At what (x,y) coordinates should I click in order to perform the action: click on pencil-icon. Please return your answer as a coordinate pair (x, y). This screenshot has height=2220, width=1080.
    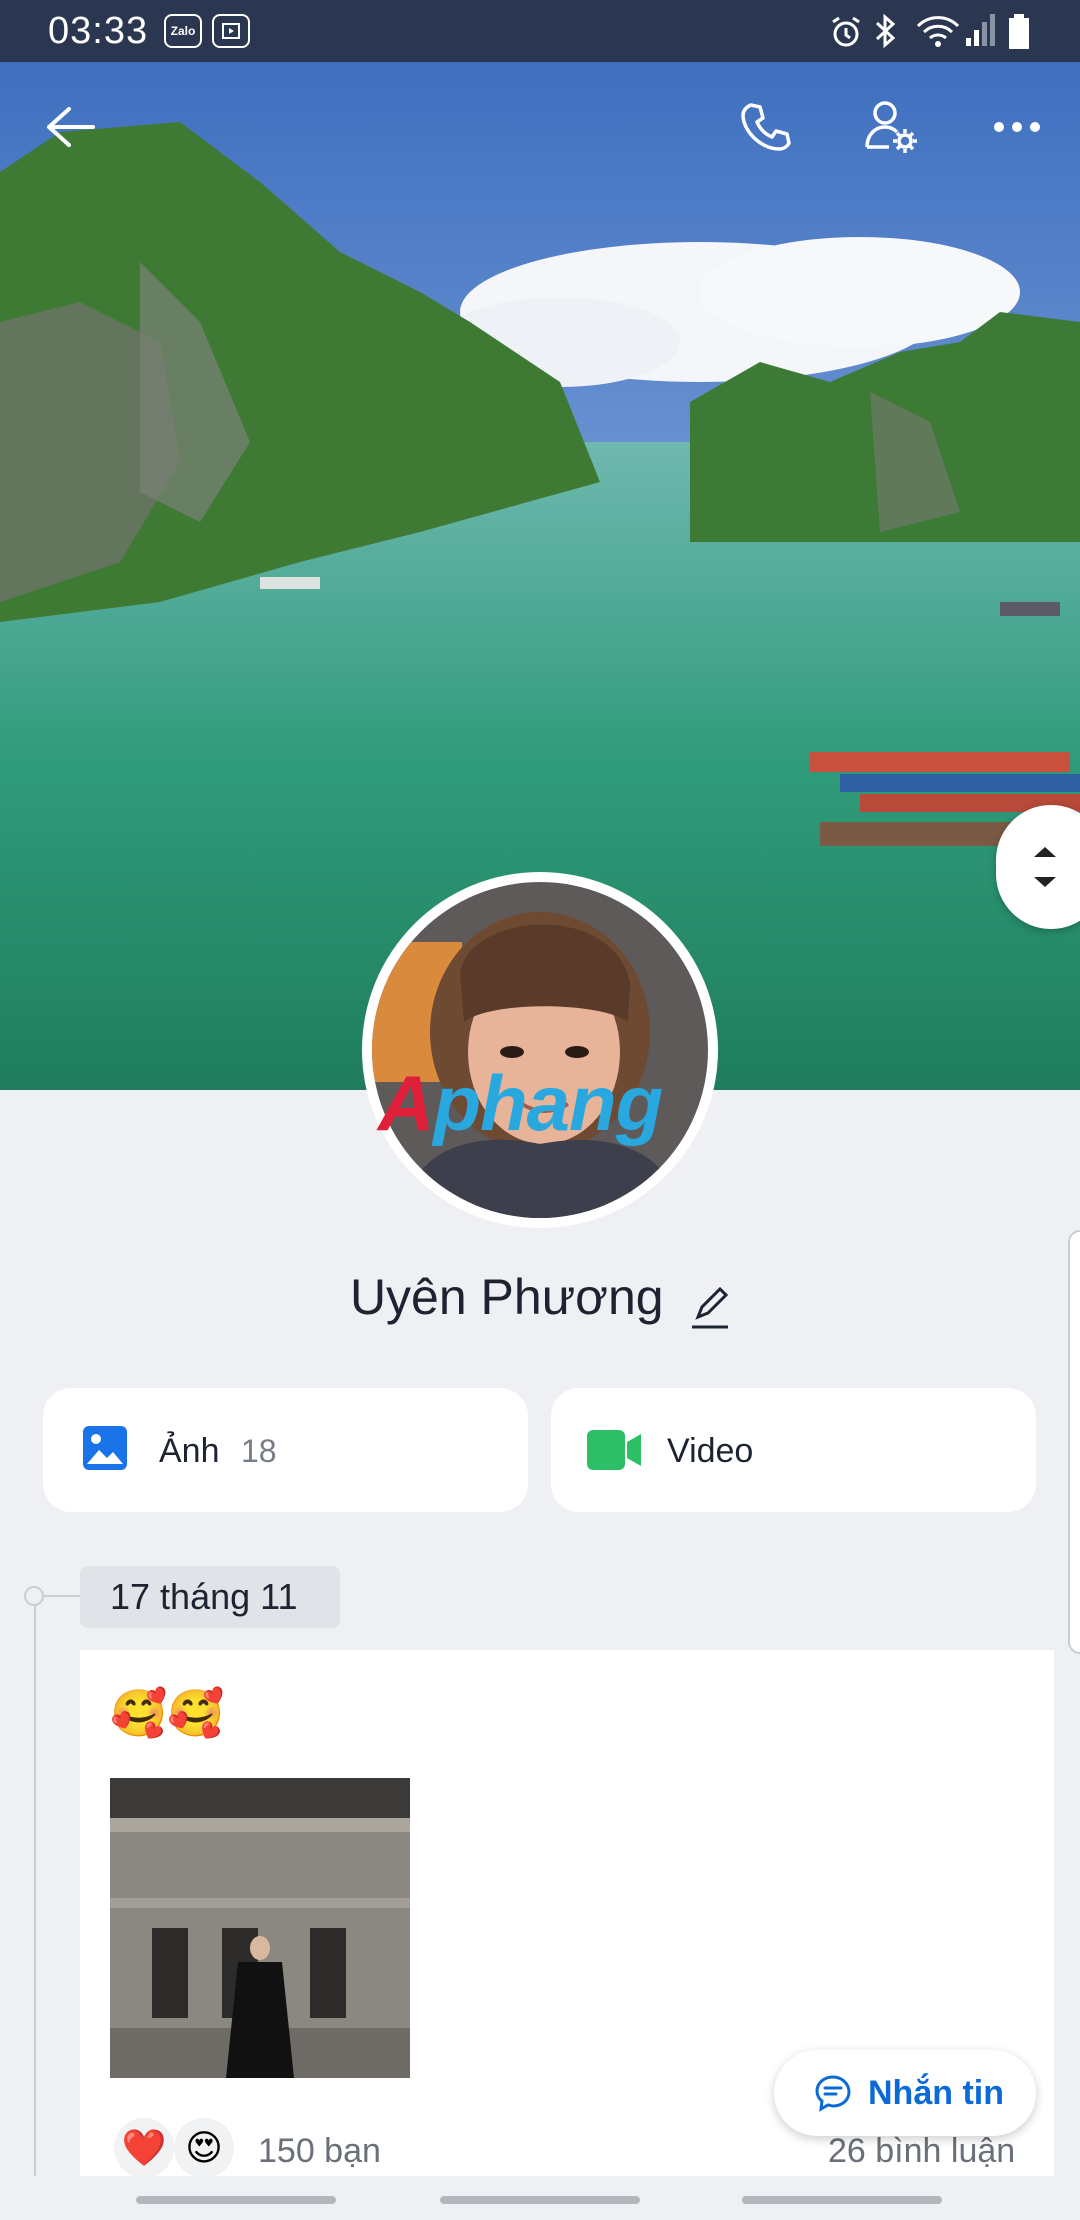
    Looking at the image, I should click on (710, 1308).